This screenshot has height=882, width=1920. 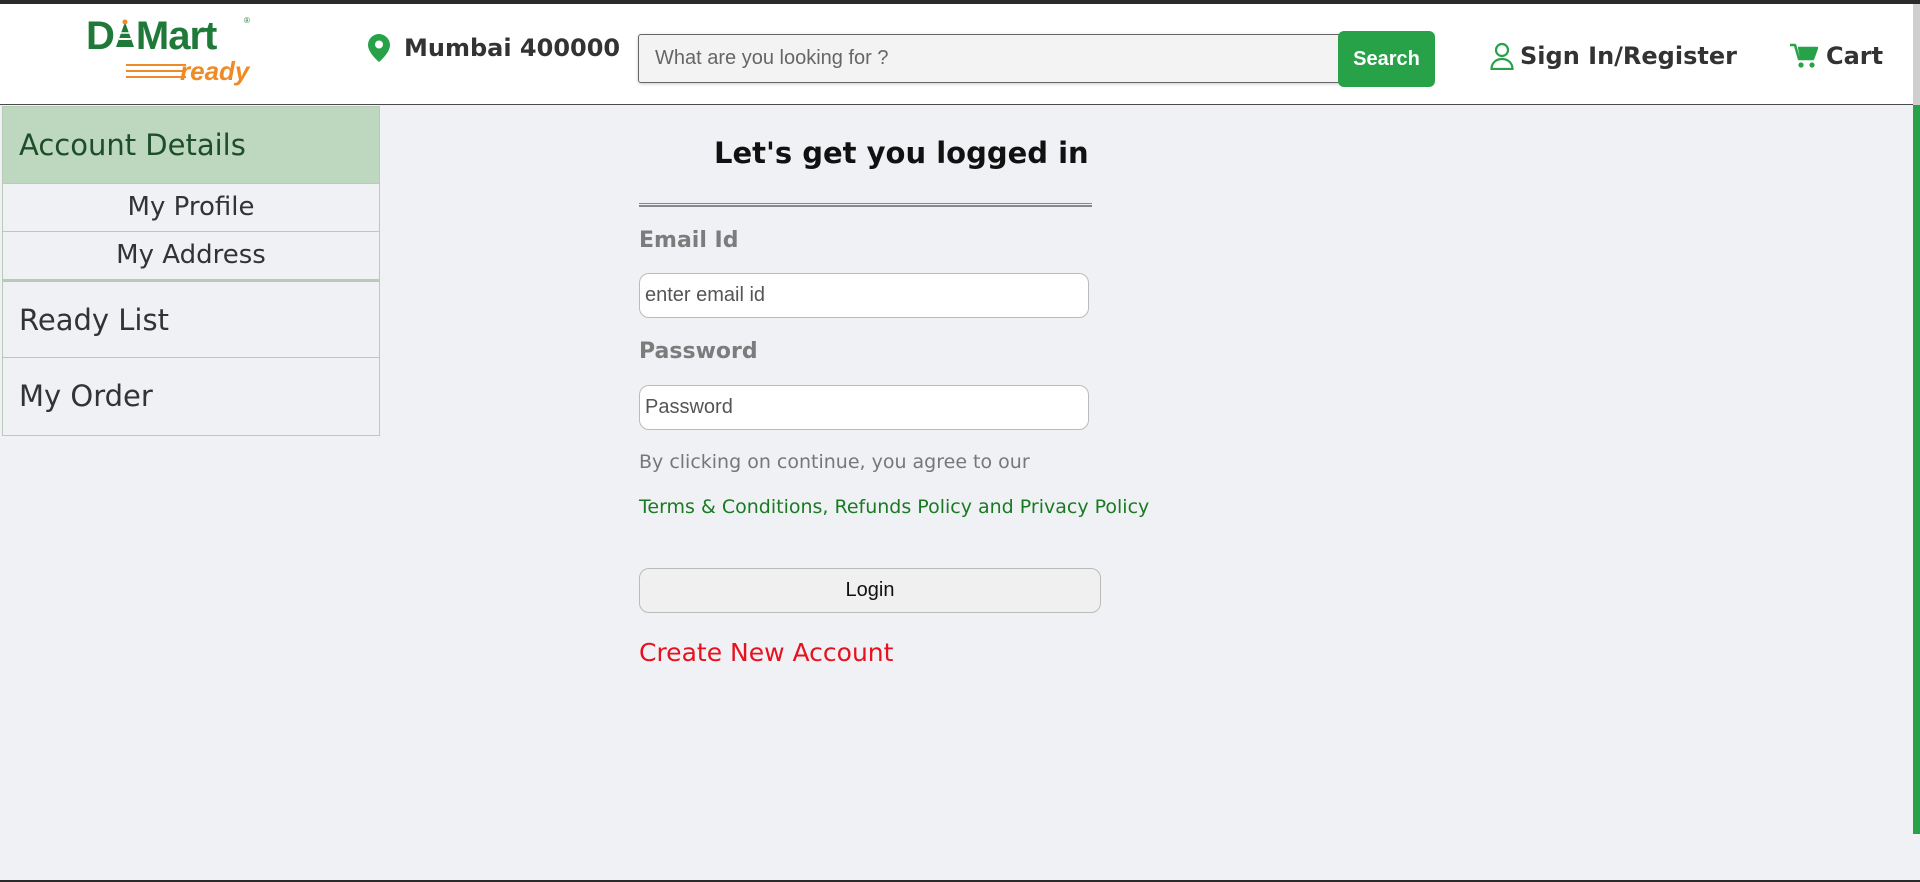 I want to click on logo-ready-text: ready, so click(x=215, y=71).